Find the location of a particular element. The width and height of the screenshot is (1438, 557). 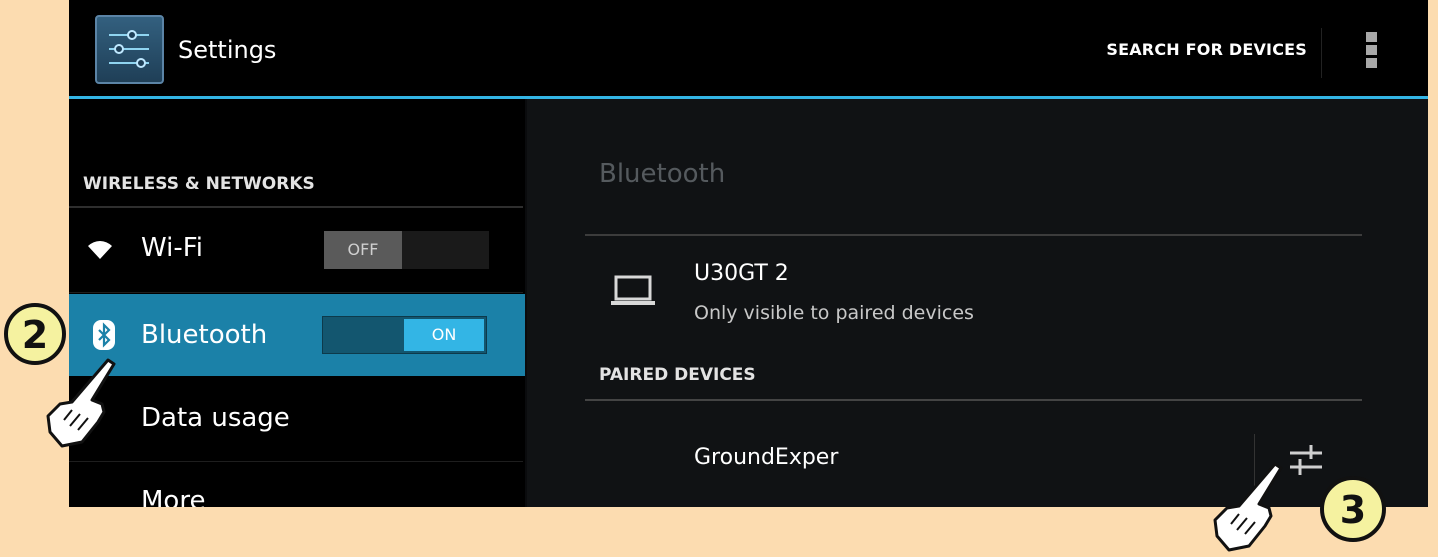

sidebar-item-label: Wi-Fi is located at coordinates (172, 248).